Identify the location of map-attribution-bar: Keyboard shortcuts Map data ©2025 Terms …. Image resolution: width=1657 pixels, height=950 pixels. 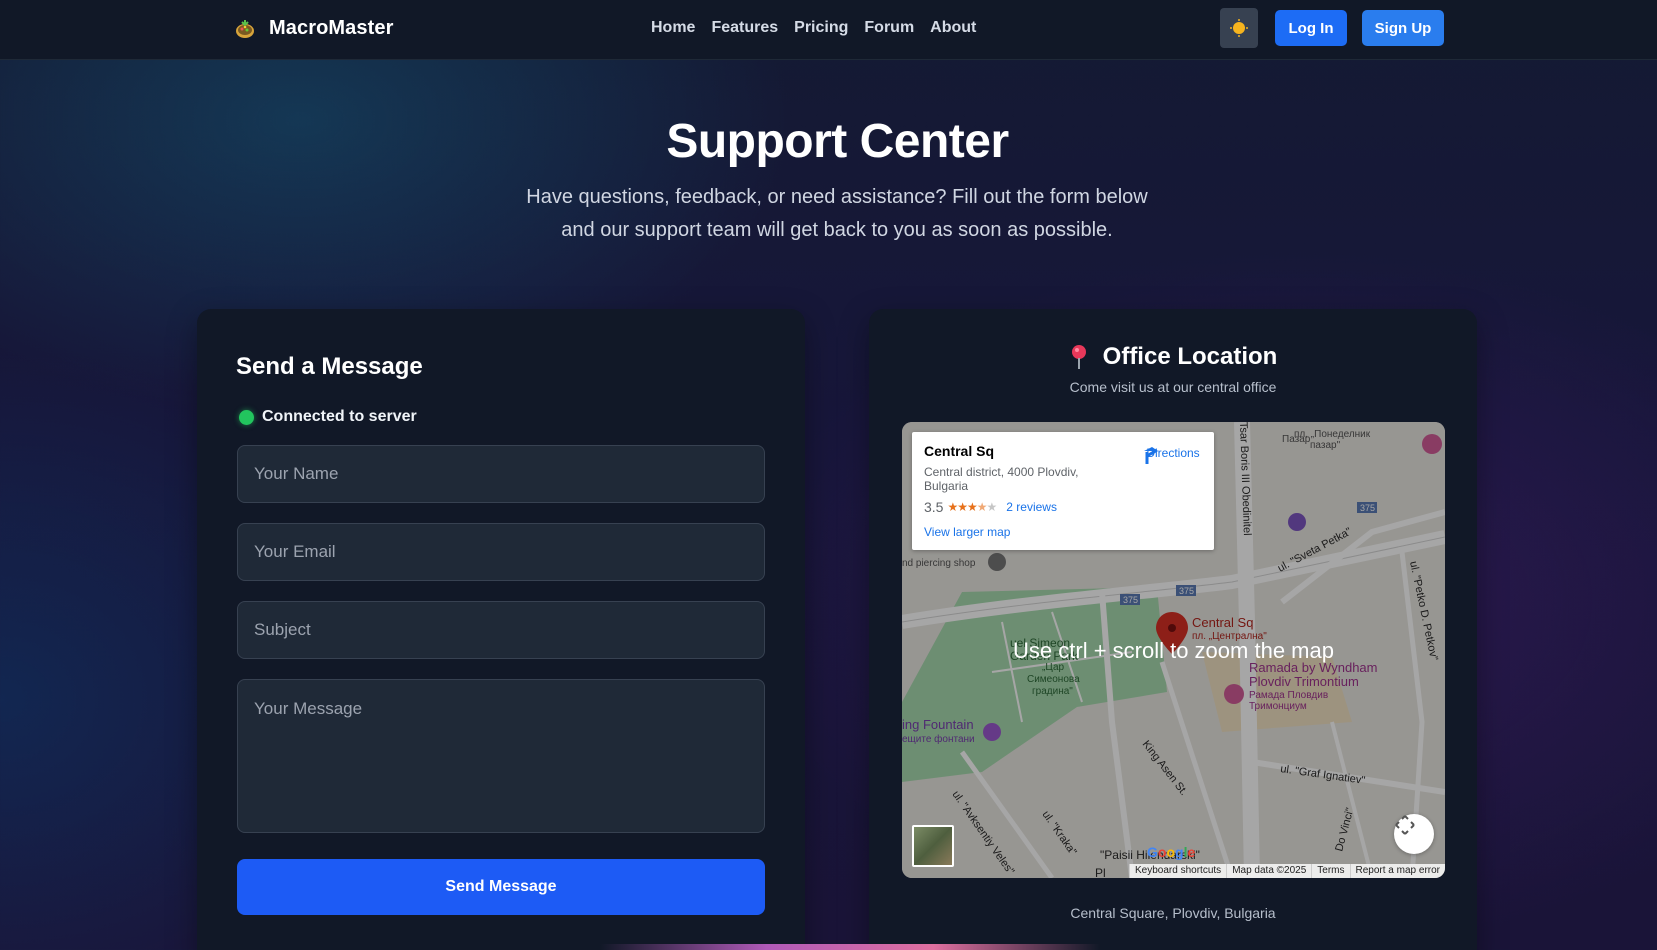
(1287, 871).